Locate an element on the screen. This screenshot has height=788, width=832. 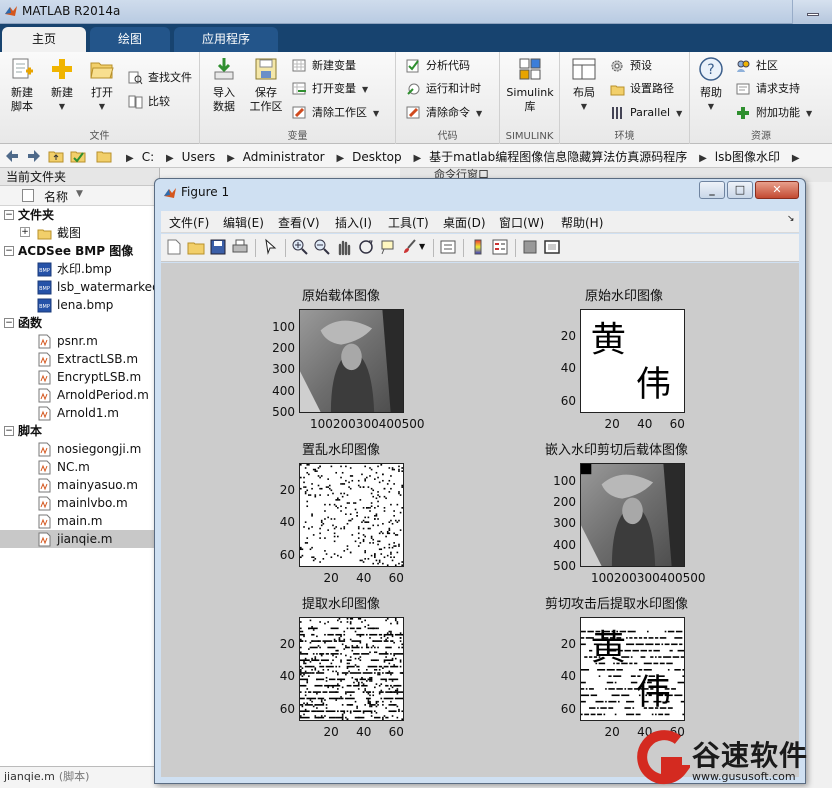
layout-button: 布局 ▼ is located at coordinates (584, 85).